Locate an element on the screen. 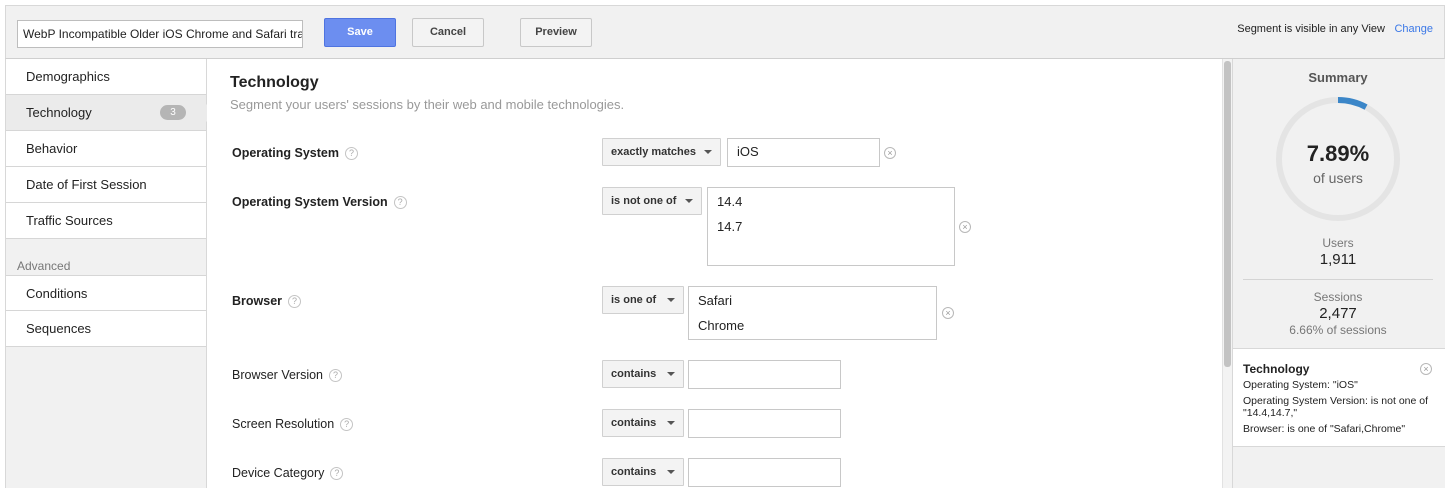 The height and width of the screenshot is (488, 1445). operator-dropdown-browser-version: contains is located at coordinates (643, 374).